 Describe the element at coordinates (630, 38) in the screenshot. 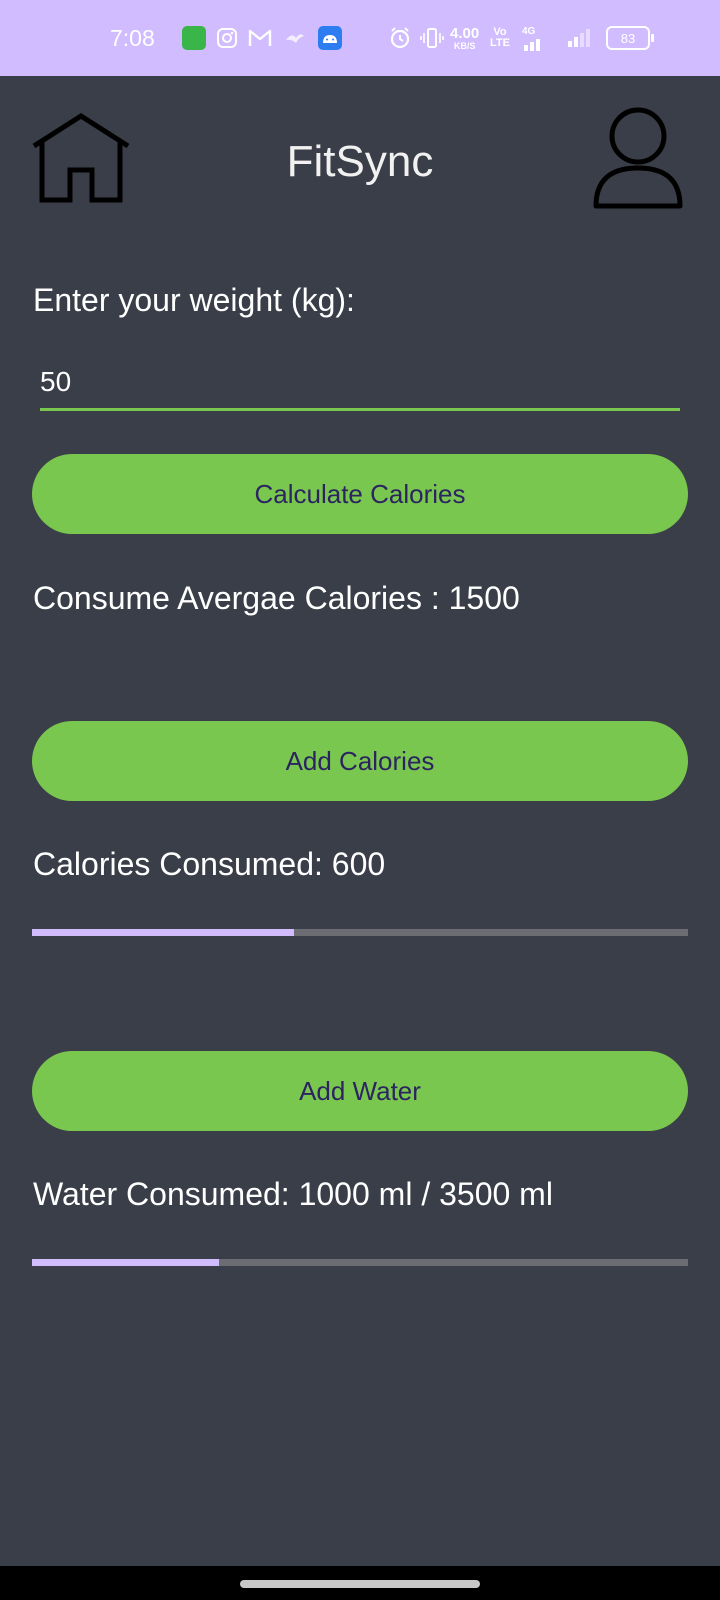

I see `battery-icon: 83` at that location.